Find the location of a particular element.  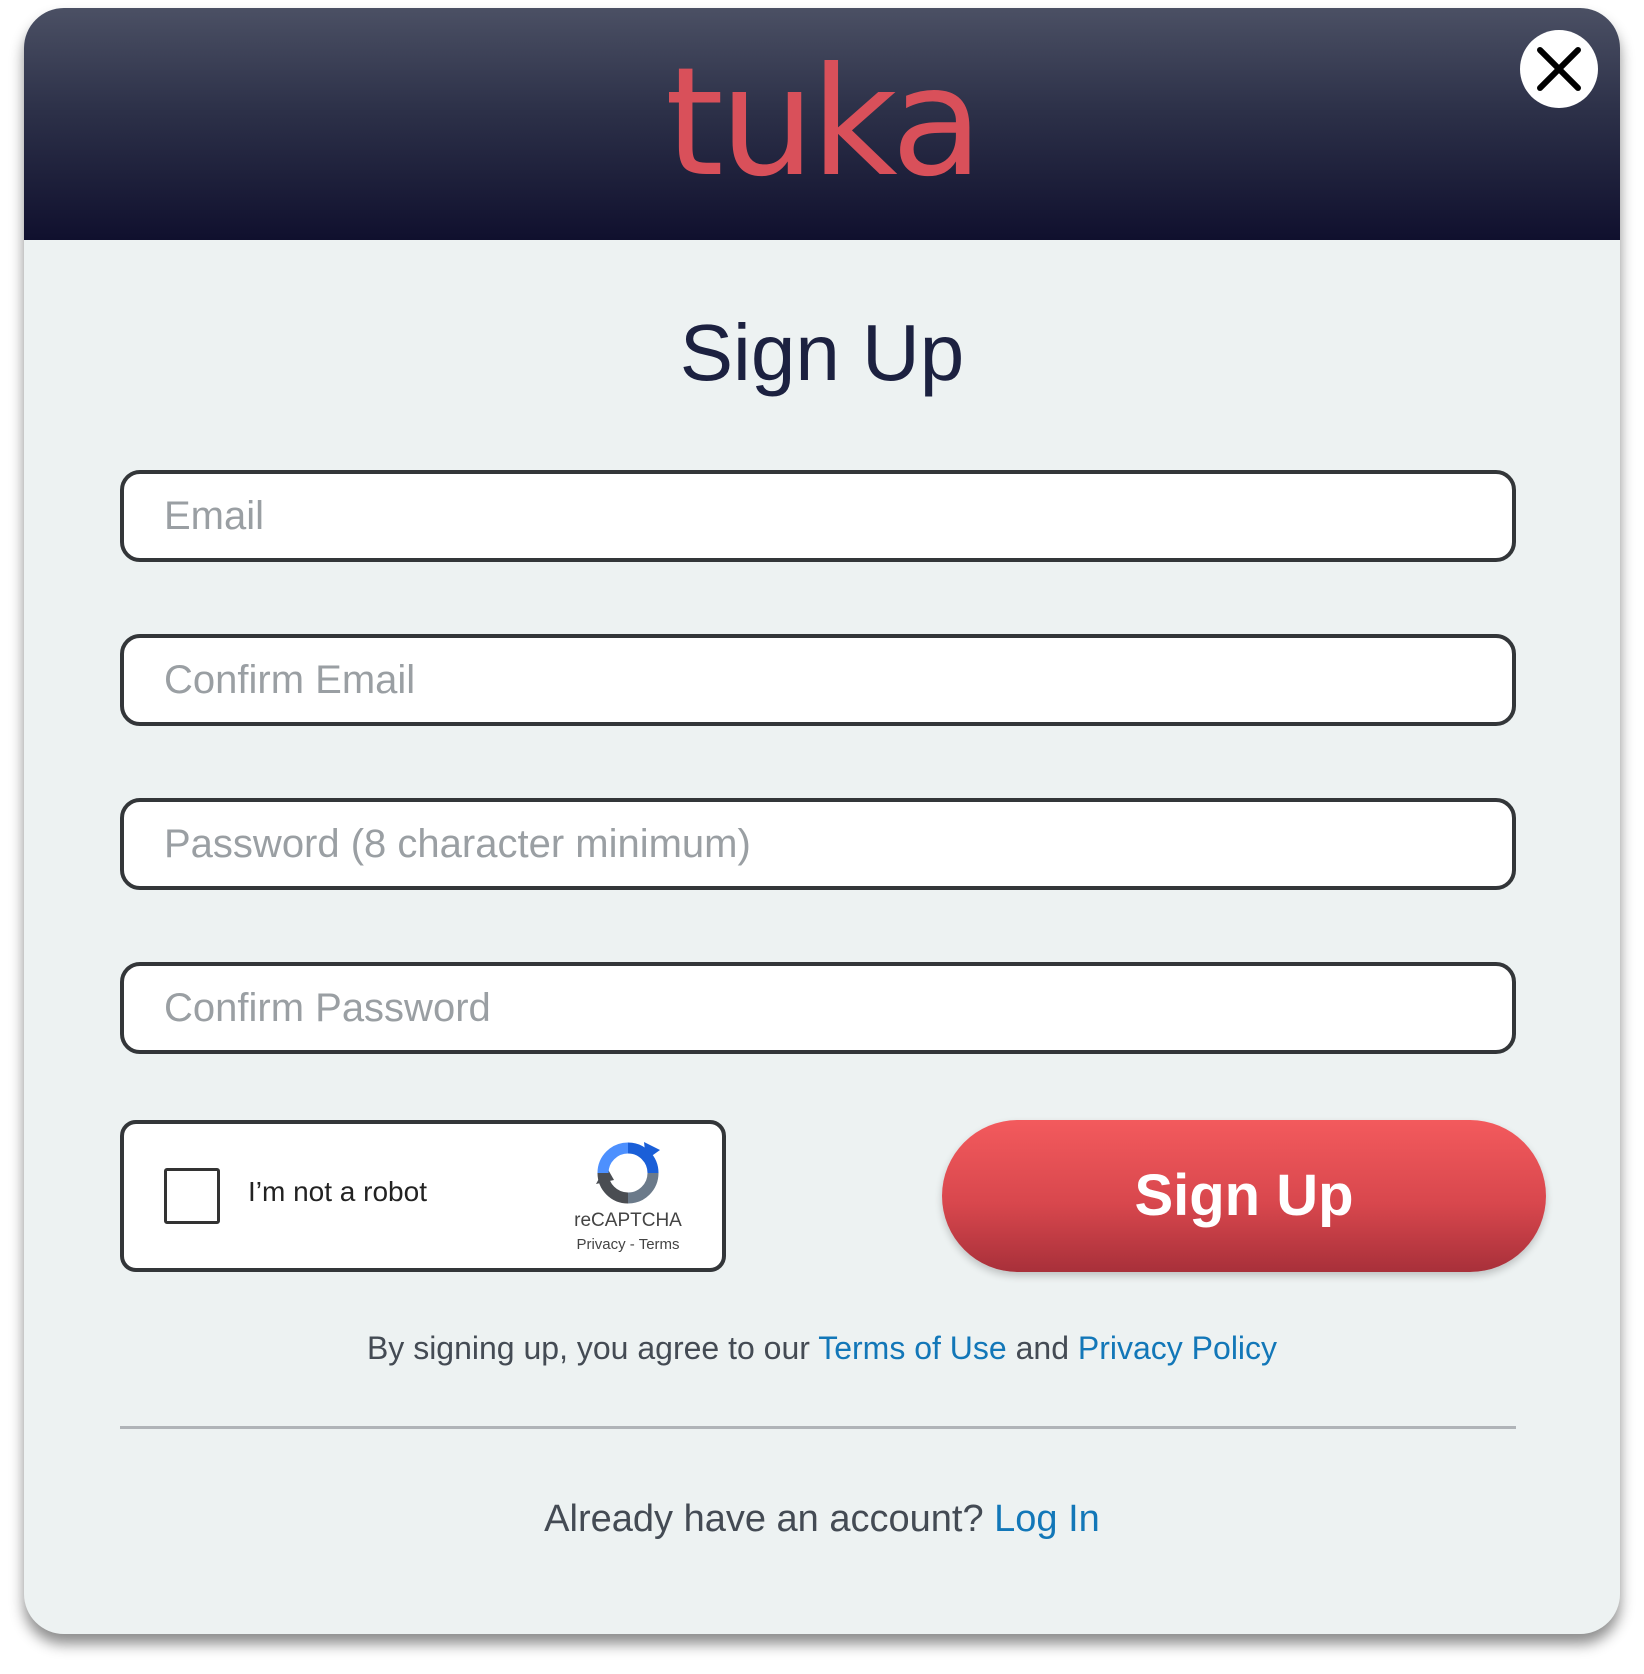

close-button is located at coordinates (1559, 69).